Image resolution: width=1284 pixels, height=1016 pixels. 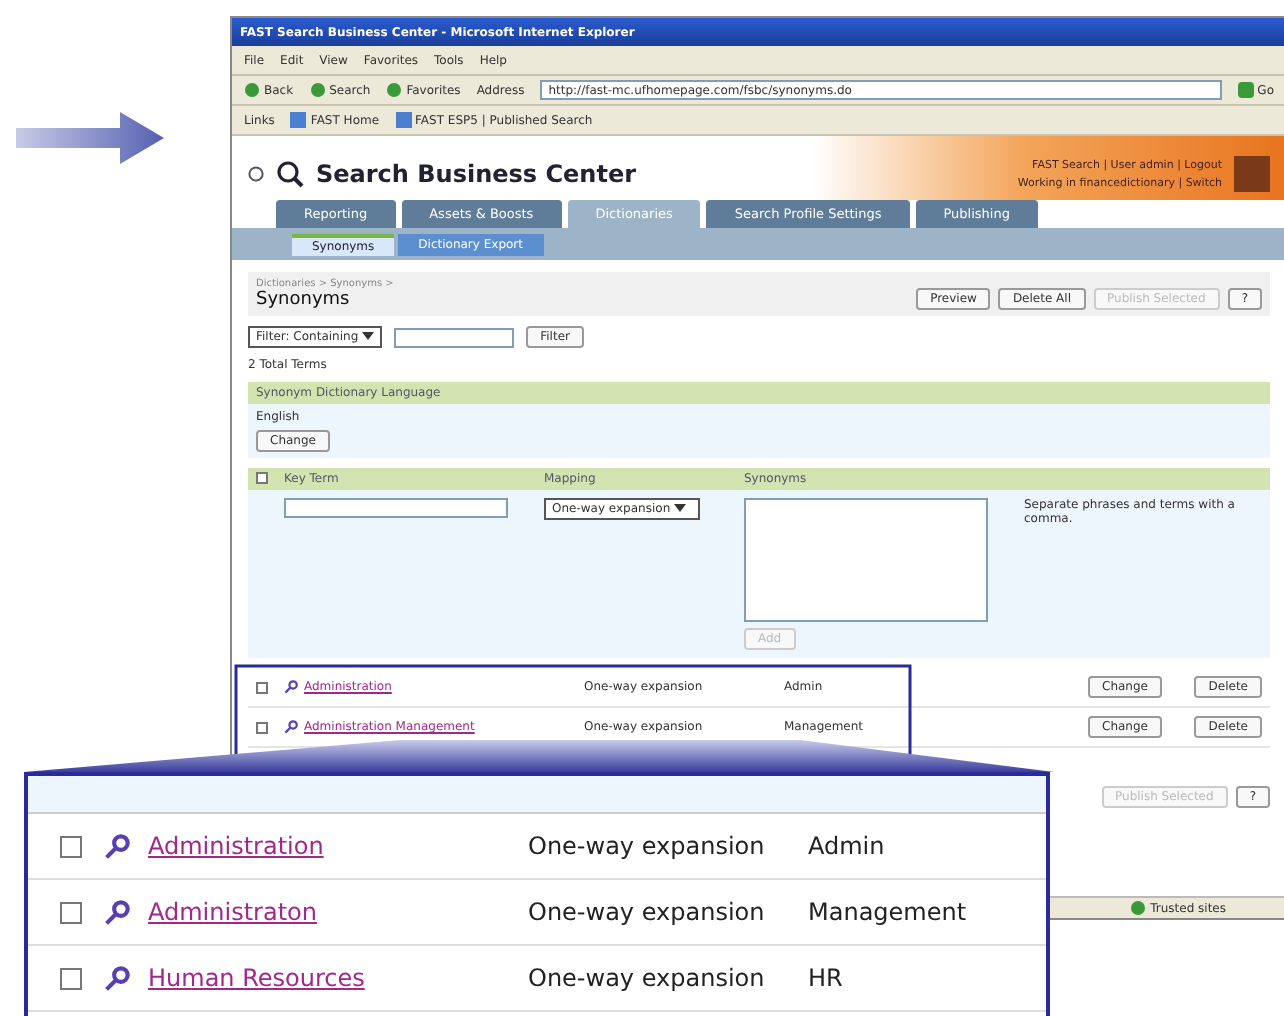 What do you see at coordinates (866, 560) in the screenshot?
I see `synonyms-textarea` at bounding box center [866, 560].